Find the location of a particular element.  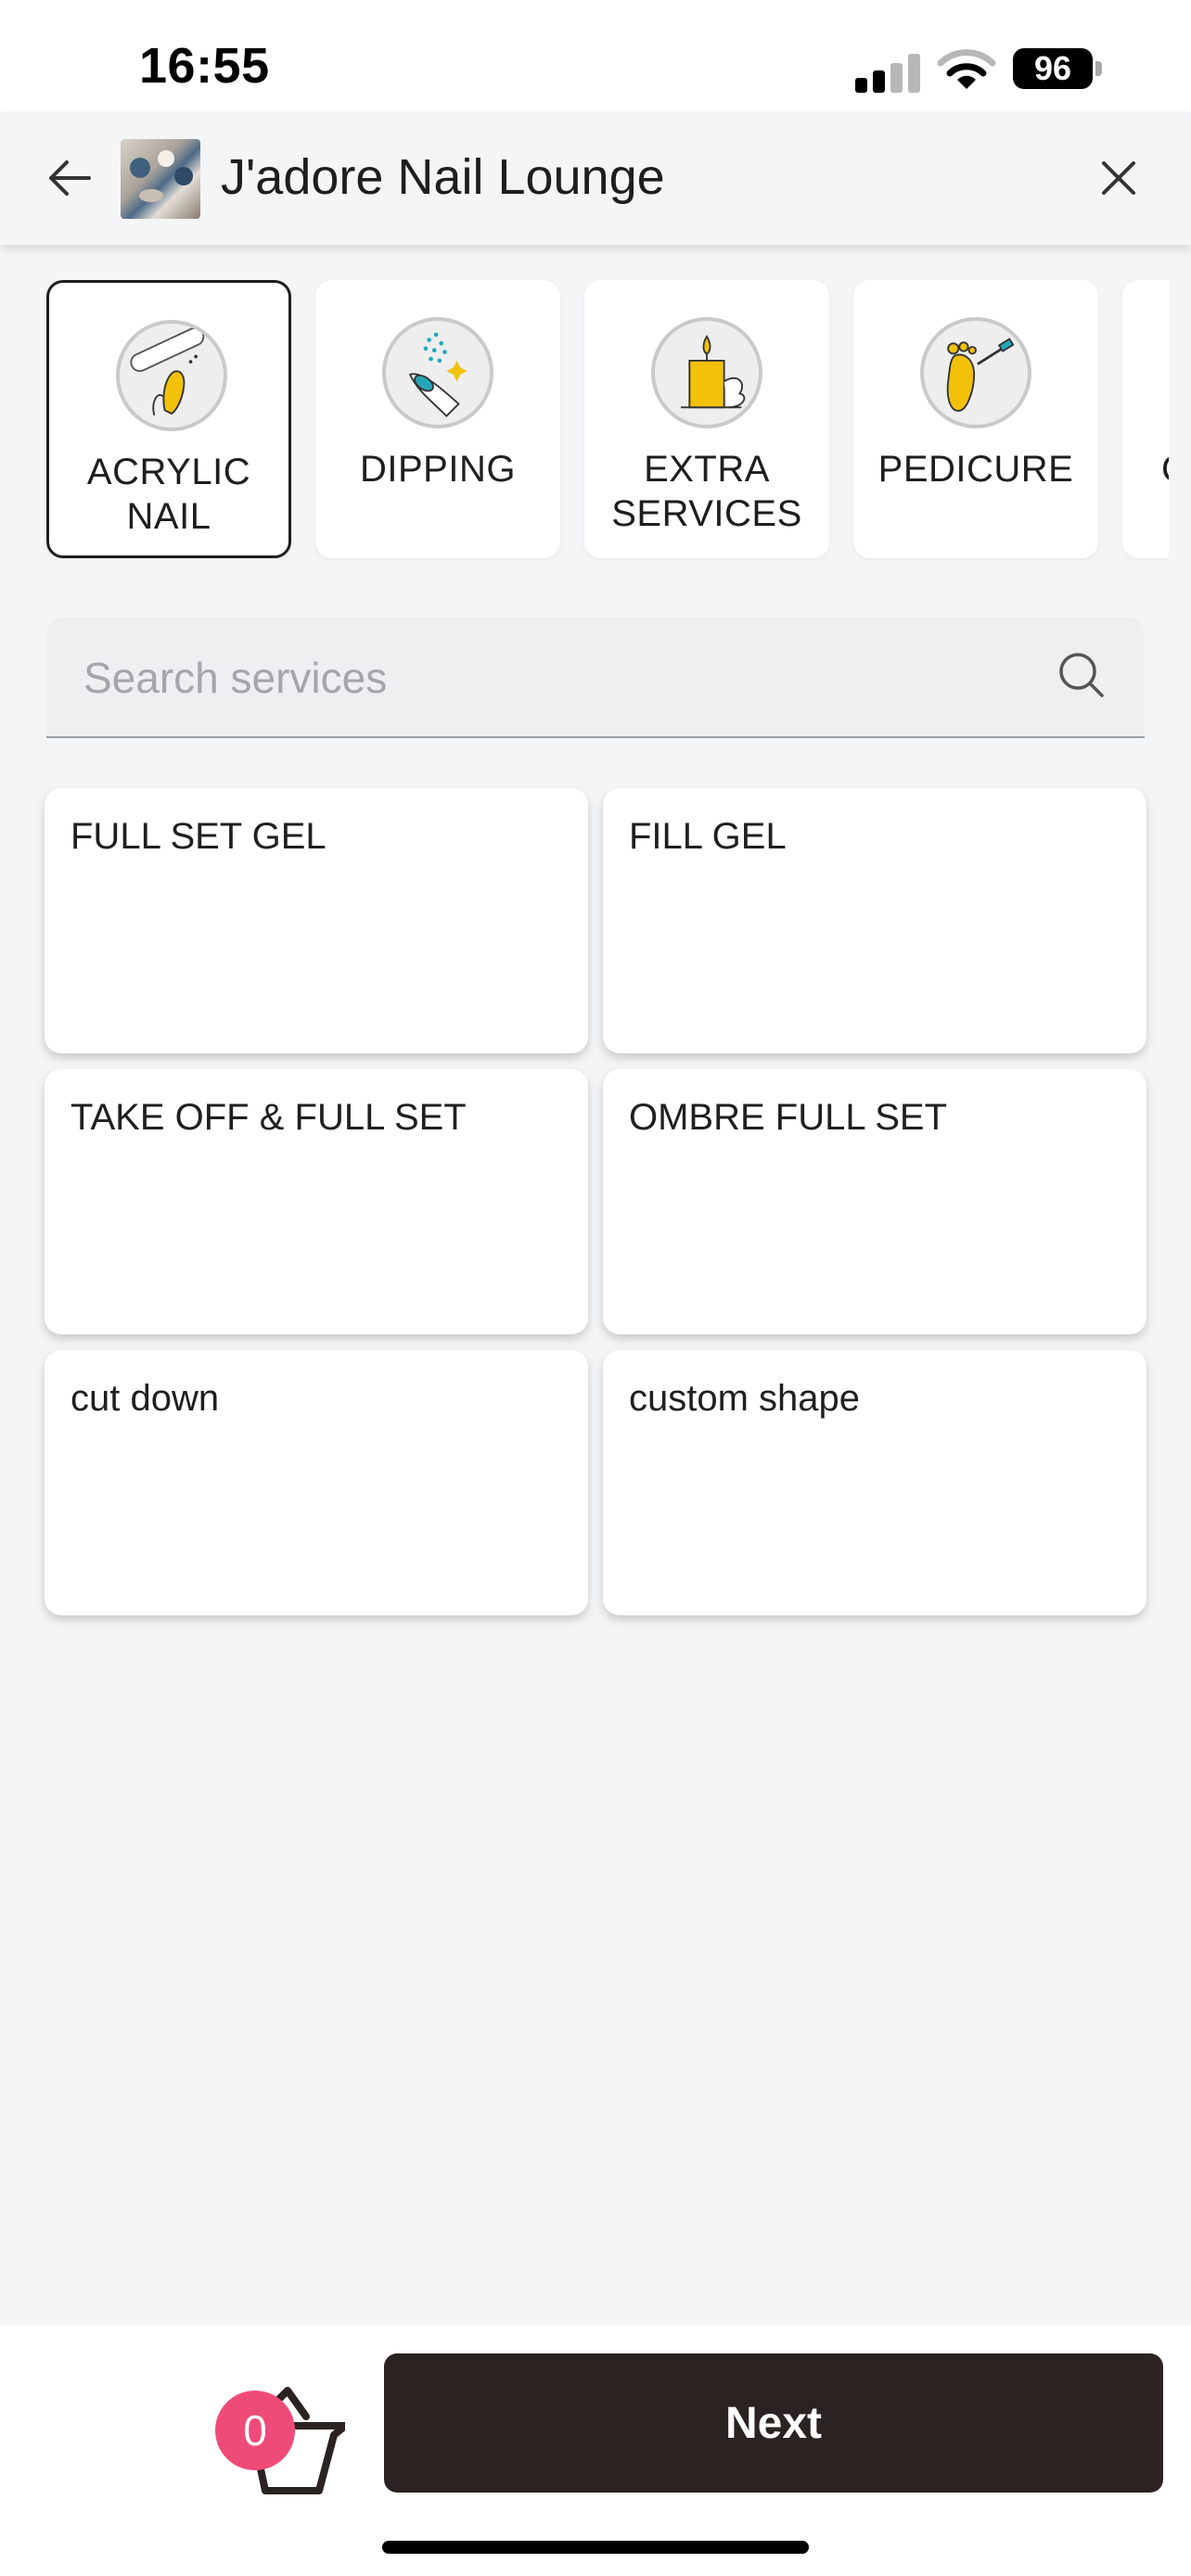

category-label: C is located at coordinates (1165, 469).